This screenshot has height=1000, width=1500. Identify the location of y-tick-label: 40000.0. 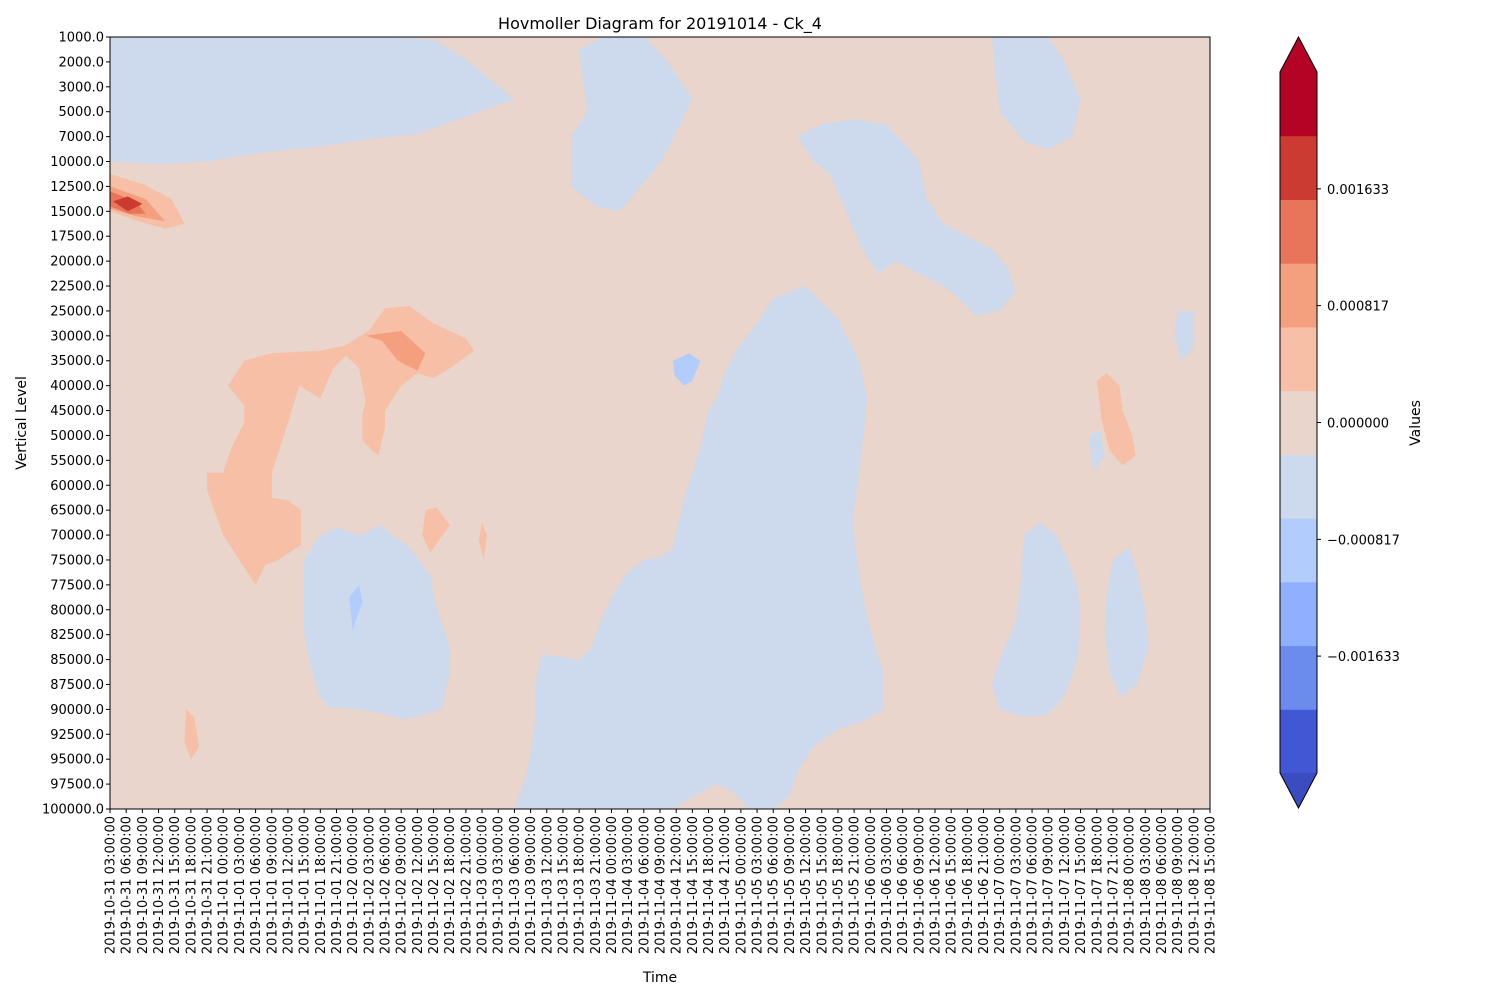
(77, 386).